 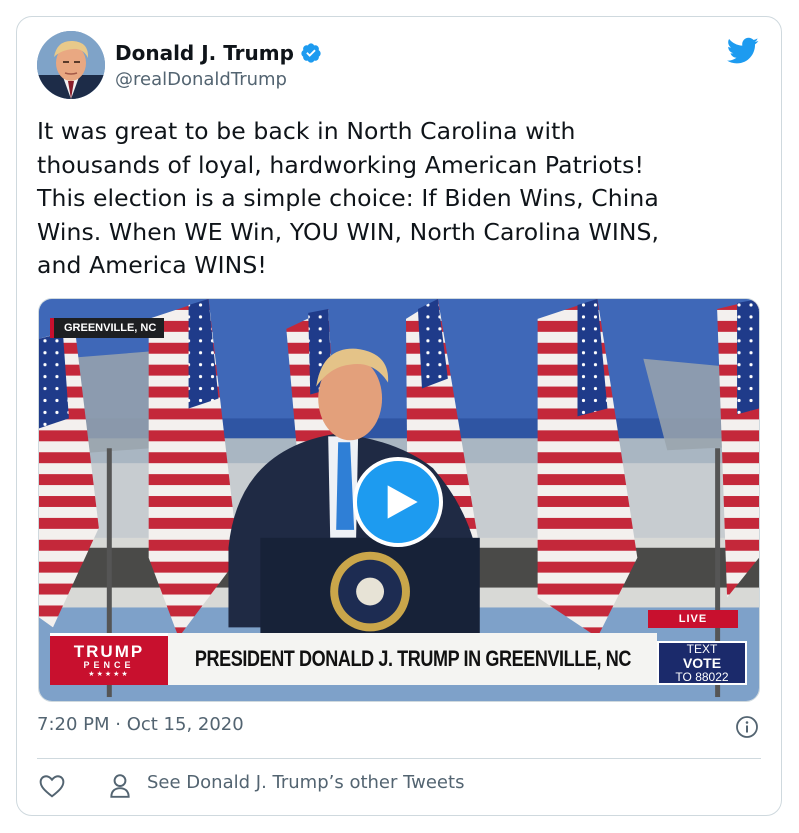 What do you see at coordinates (109, 651) in the screenshot?
I see `logo-top-text: TRUMP` at bounding box center [109, 651].